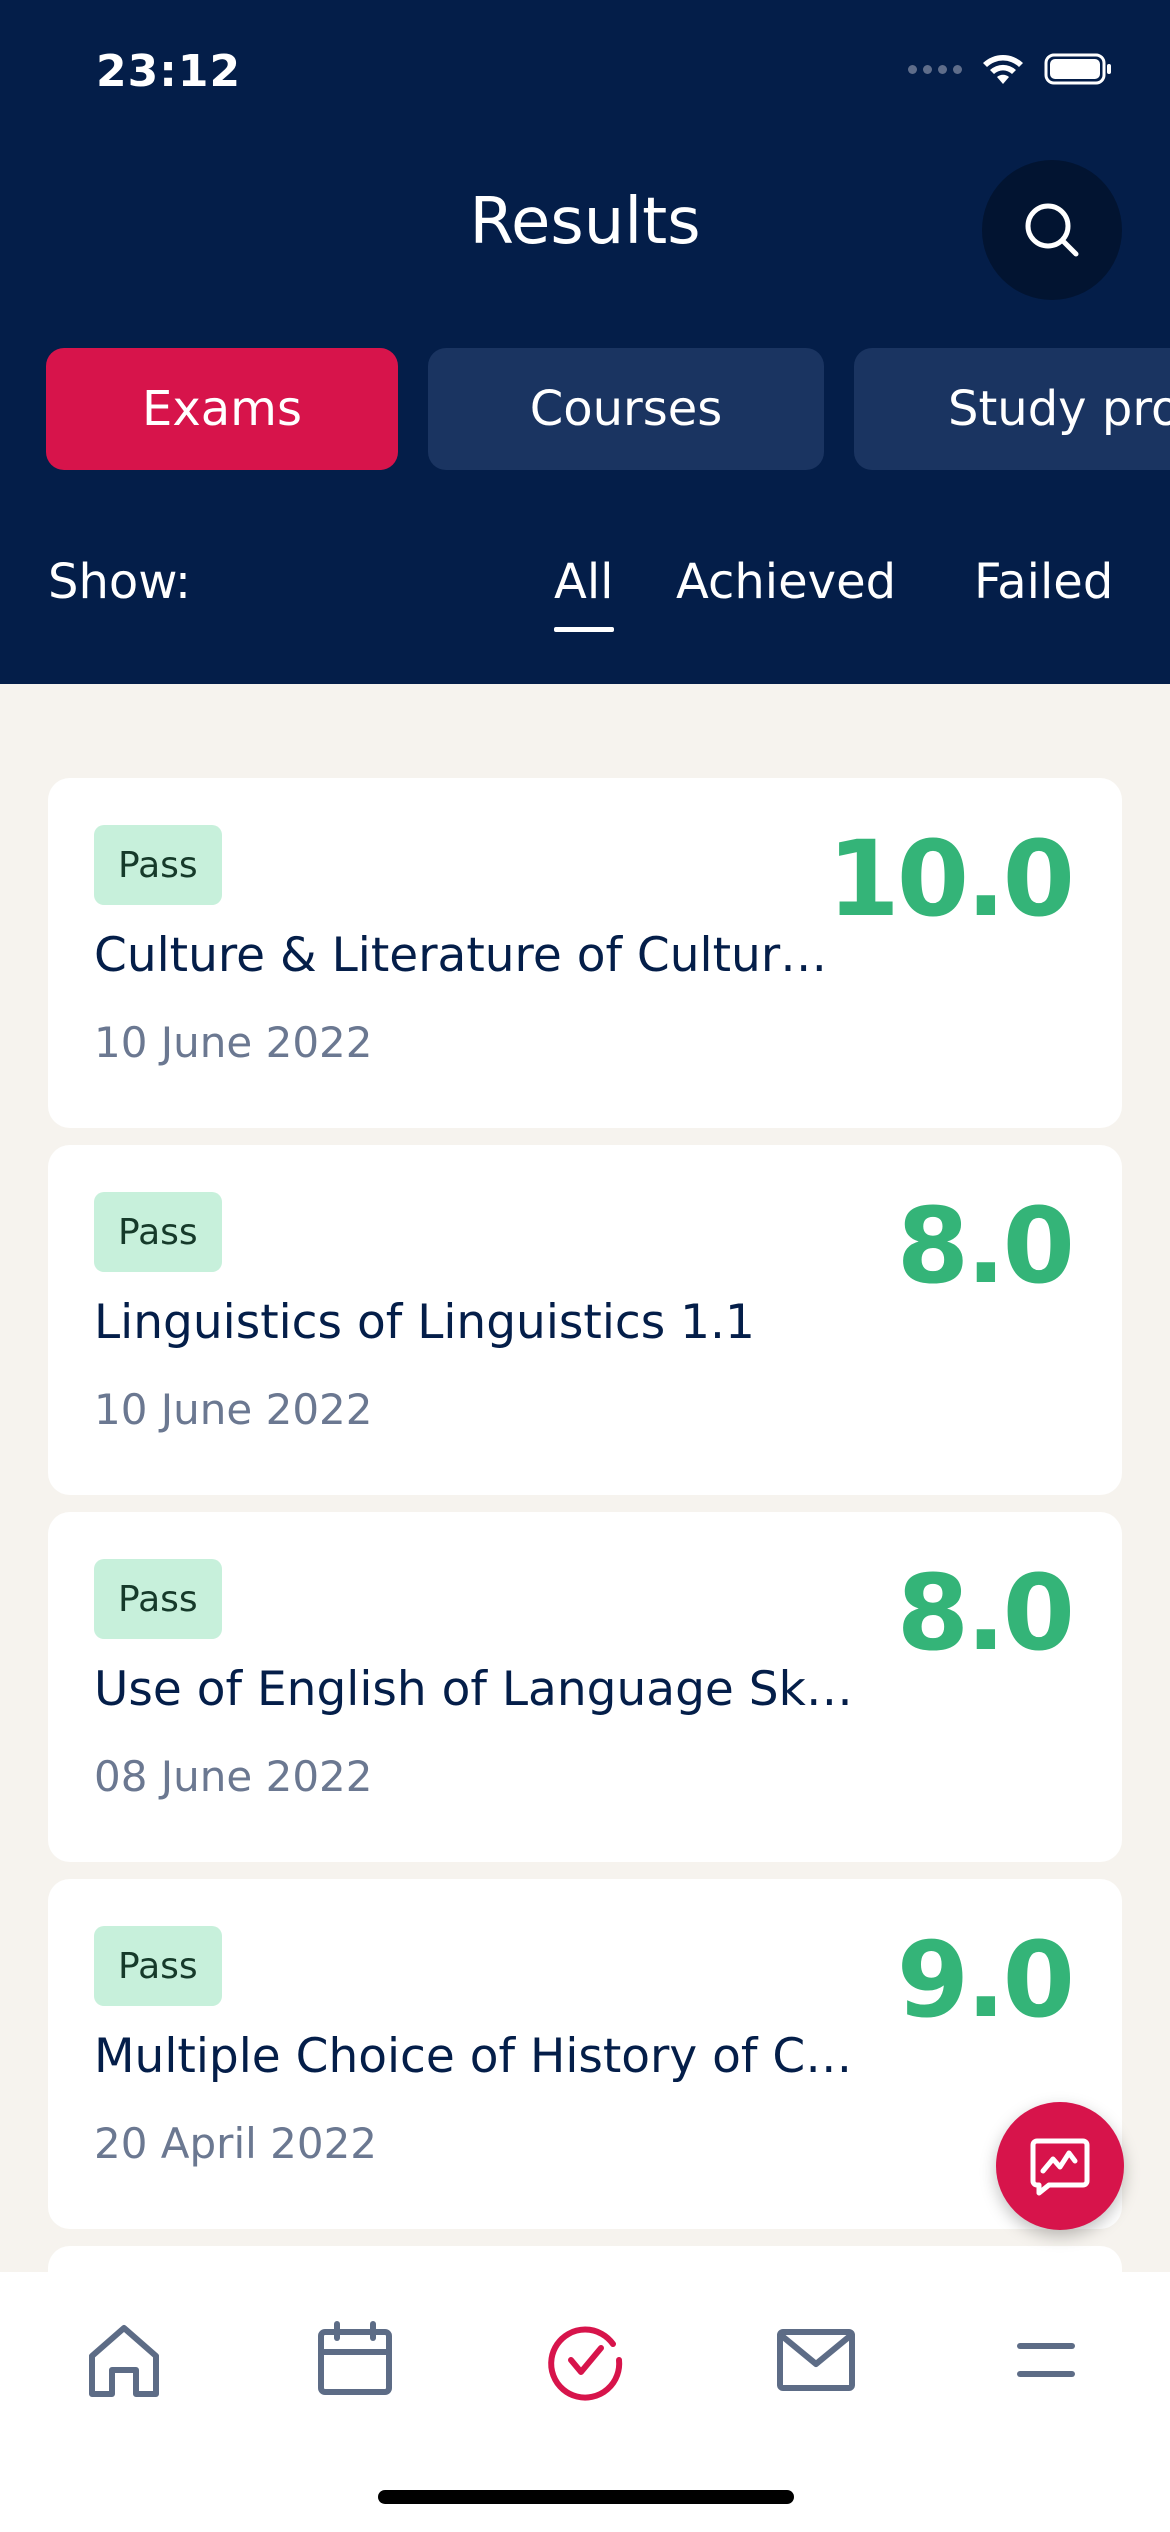 This screenshot has width=1170, height=2532. Describe the element at coordinates (120, 582) in the screenshot. I see `filter-label: Show:` at that location.